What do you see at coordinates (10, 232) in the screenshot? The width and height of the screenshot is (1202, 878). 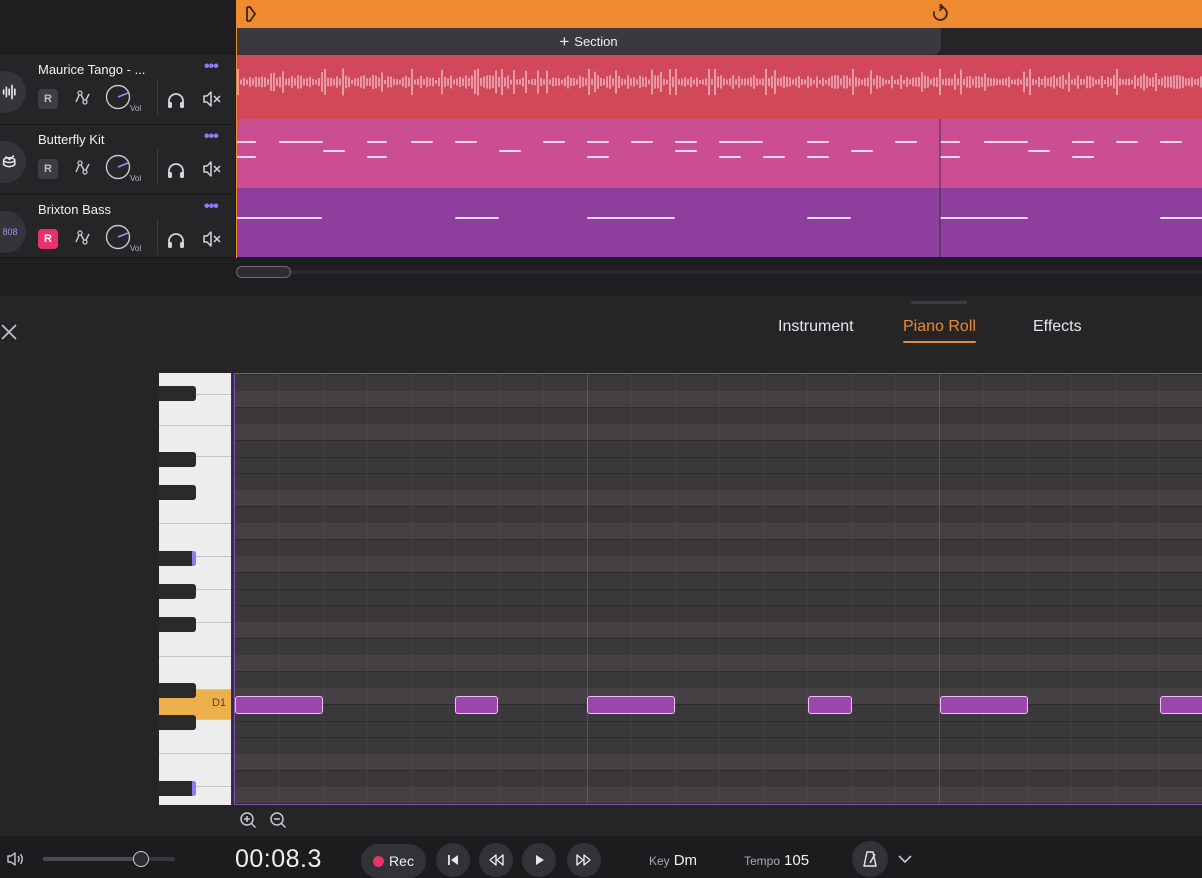 I see `808-label: 808` at bounding box center [10, 232].